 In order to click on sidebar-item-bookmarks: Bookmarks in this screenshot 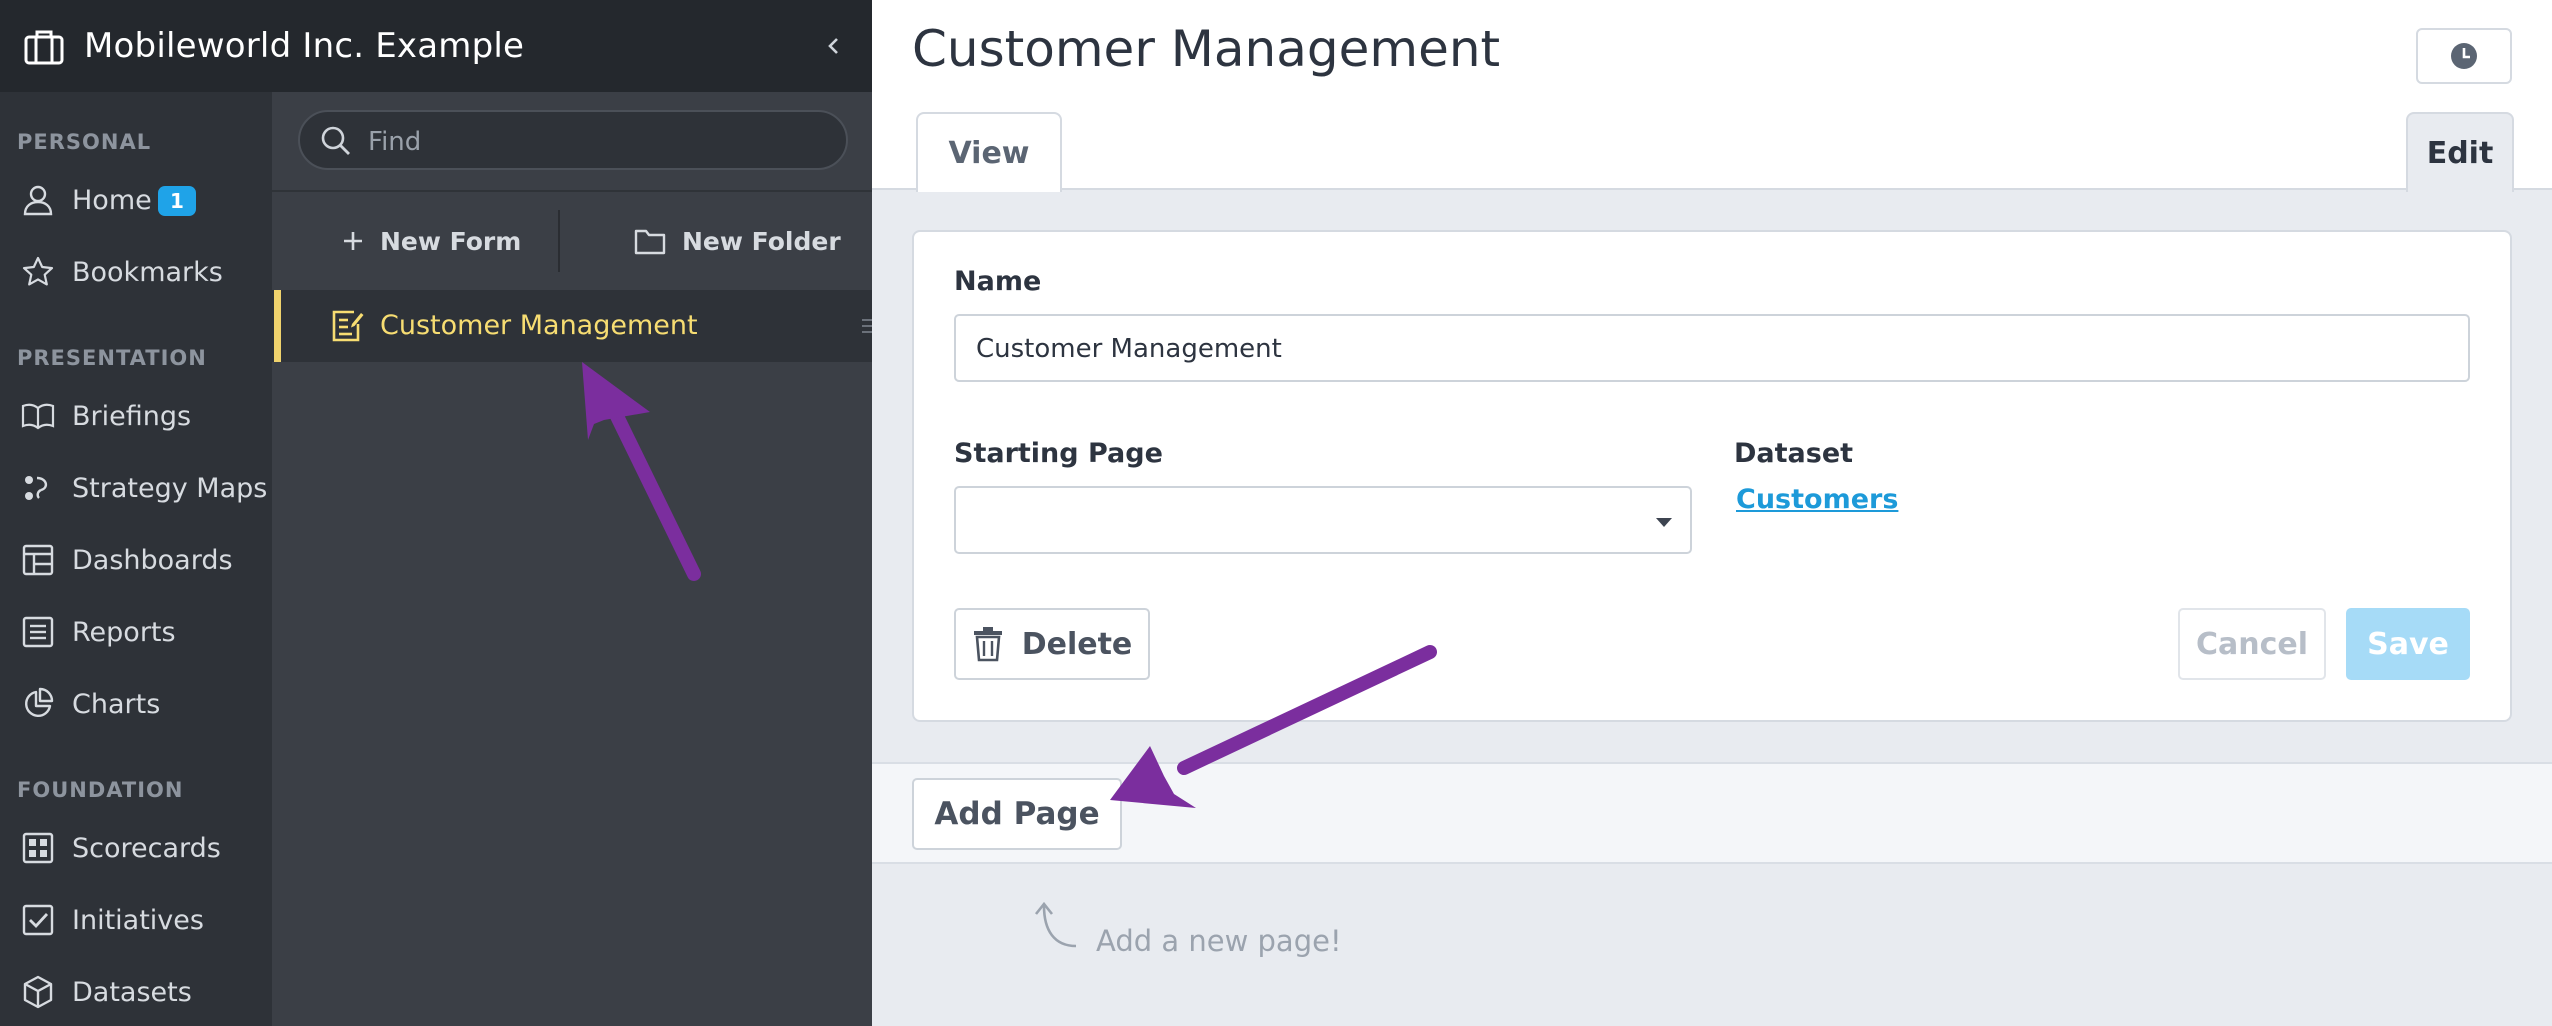, I will do `click(136, 272)`.